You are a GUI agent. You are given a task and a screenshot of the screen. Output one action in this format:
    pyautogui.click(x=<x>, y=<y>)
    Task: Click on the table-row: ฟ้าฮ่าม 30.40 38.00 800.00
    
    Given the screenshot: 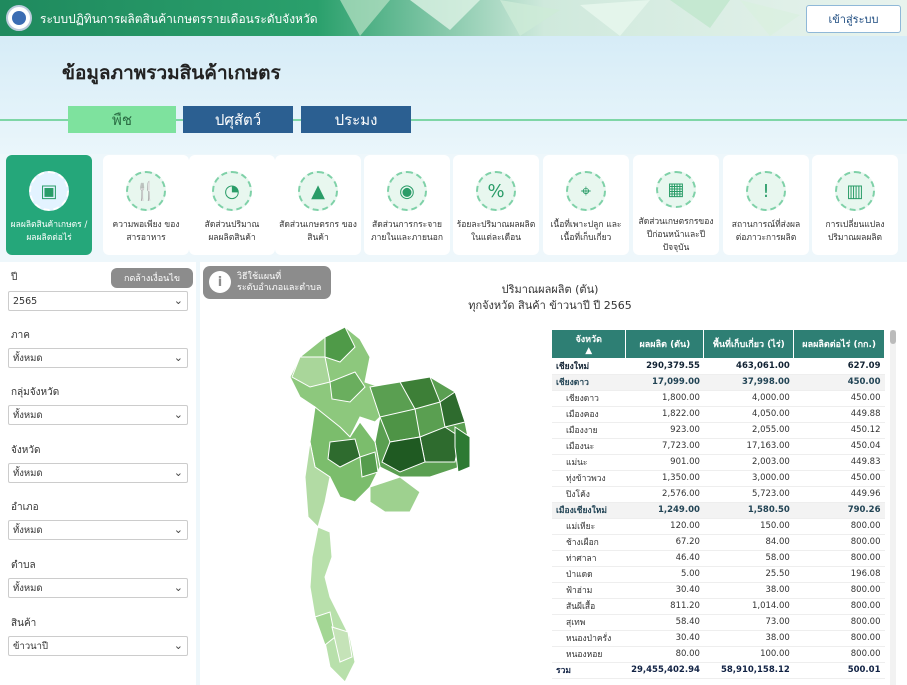 What is the action you would take?
    pyautogui.click(x=718, y=590)
    